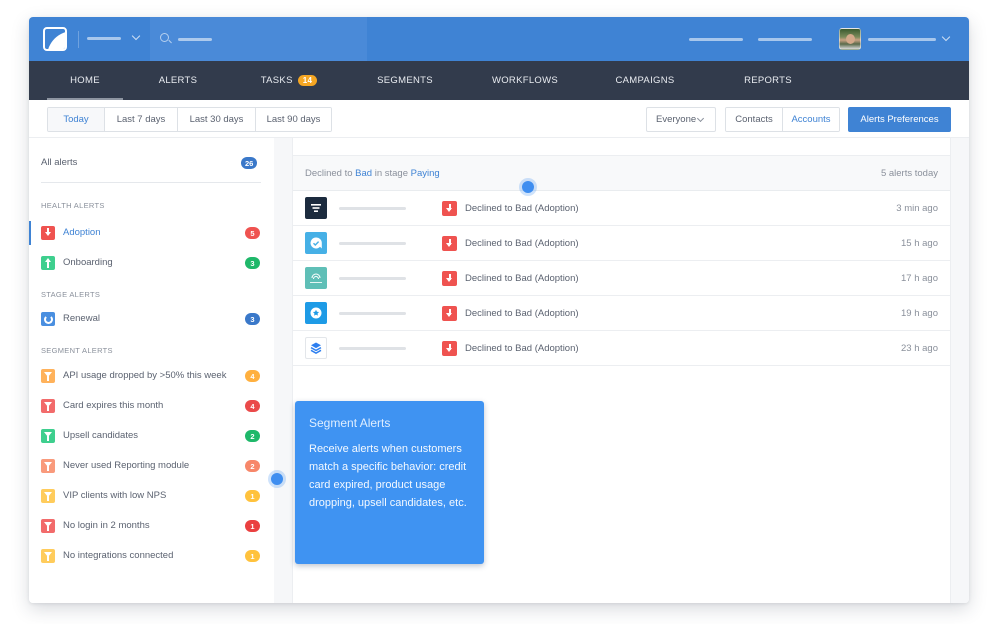 The height and width of the screenshot is (624, 1000). I want to click on nav-workflows: WORKFLOWS, so click(525, 80).